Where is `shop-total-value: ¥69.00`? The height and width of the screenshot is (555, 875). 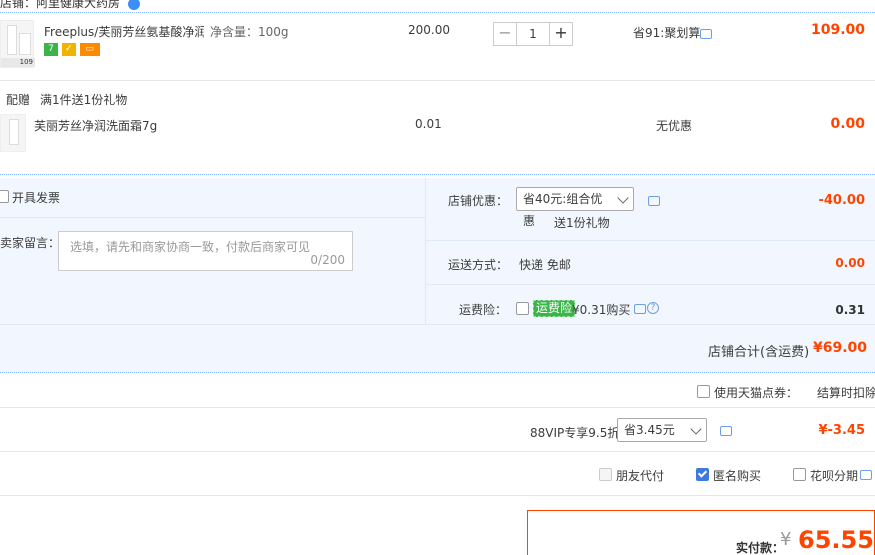
shop-total-value: ¥69.00 is located at coordinates (839, 348).